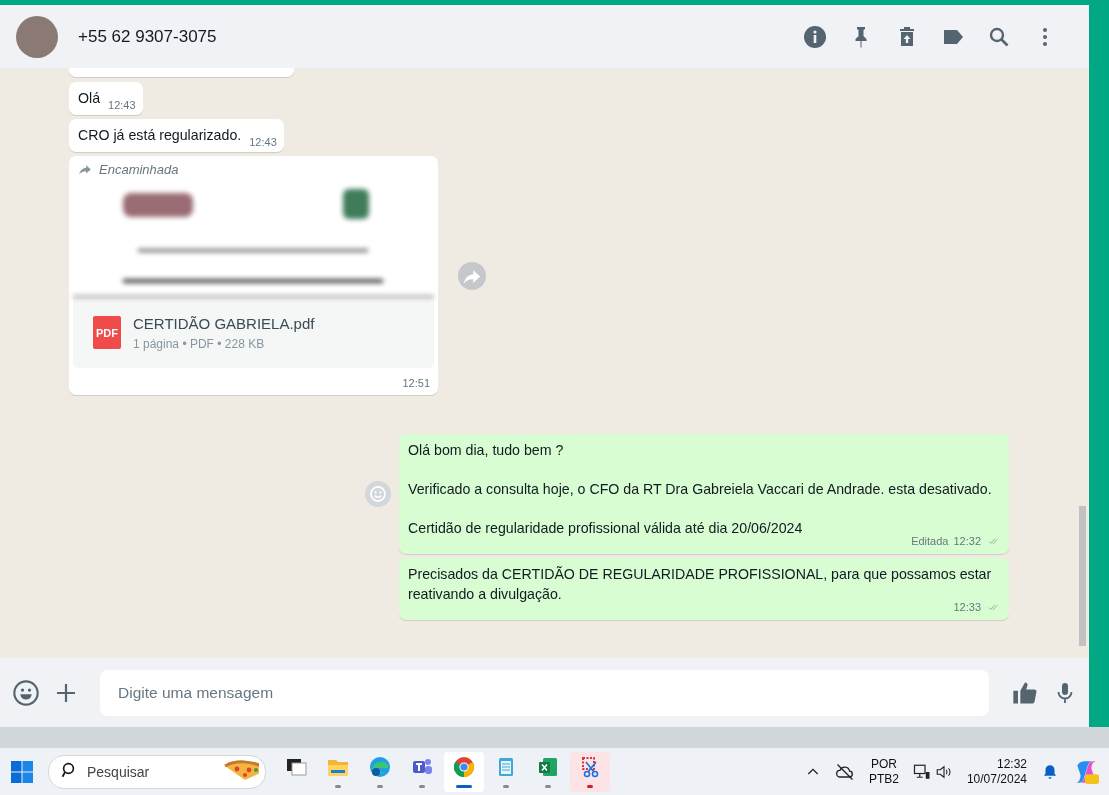  I want to click on cloud-offline-icon, so click(844, 771).